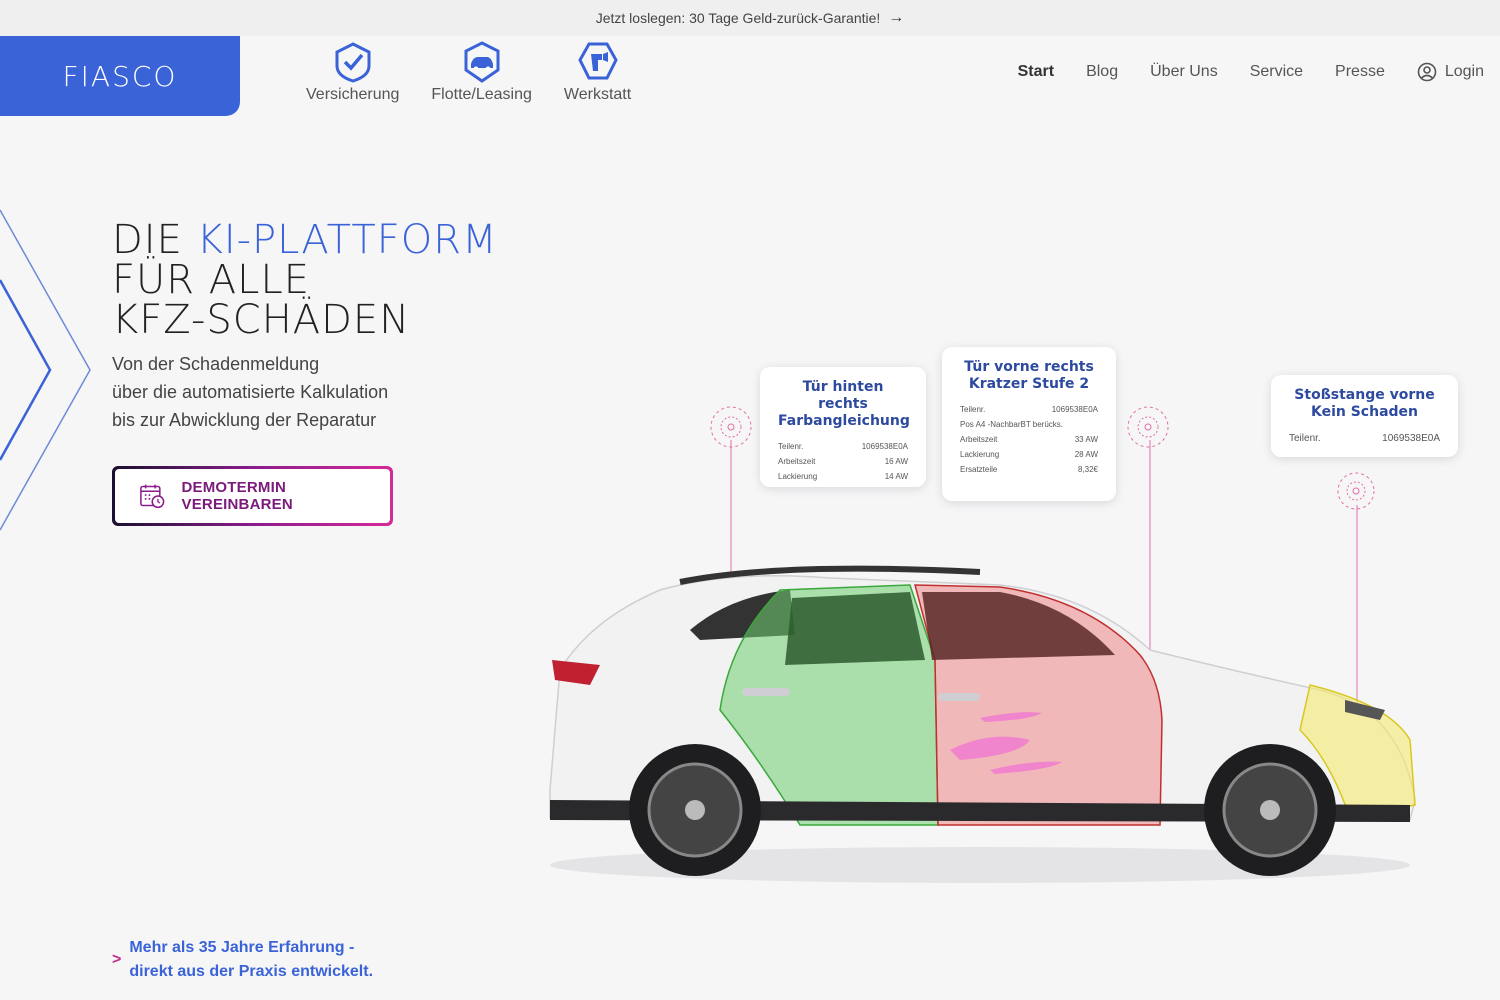  I want to click on category-nav: Versicherung Flotte/Leasing Werkstatt, so click(468, 72).